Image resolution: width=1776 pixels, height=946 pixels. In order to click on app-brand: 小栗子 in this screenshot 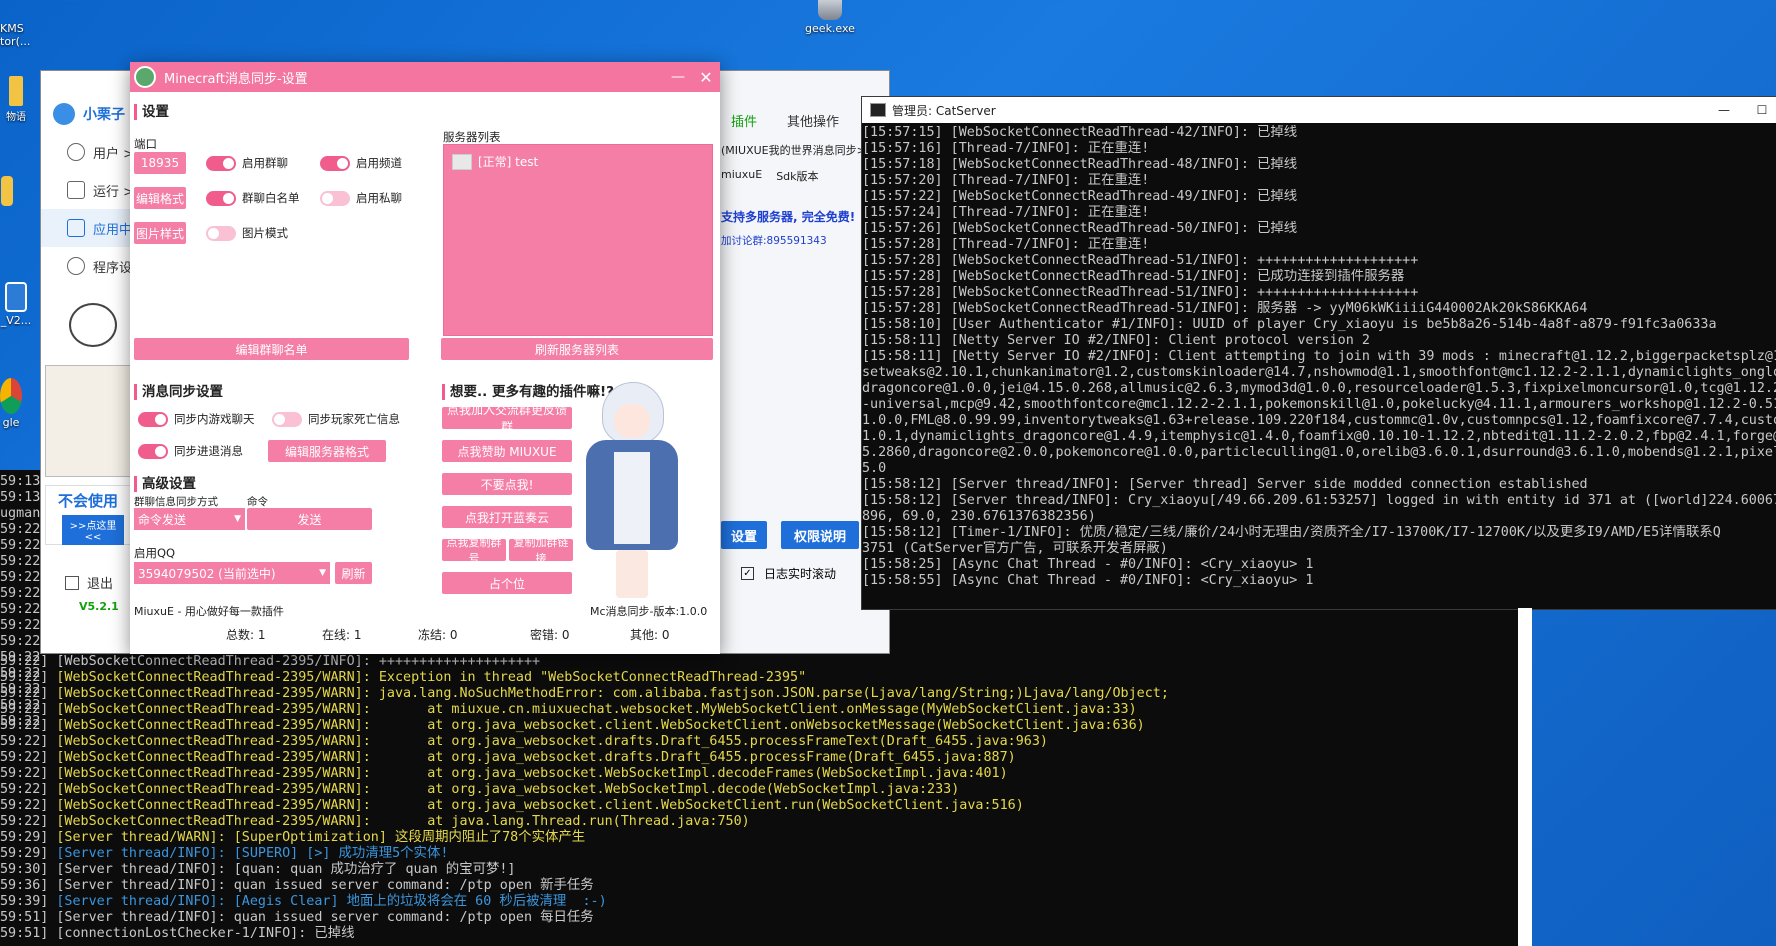, I will do `click(88, 102)`.